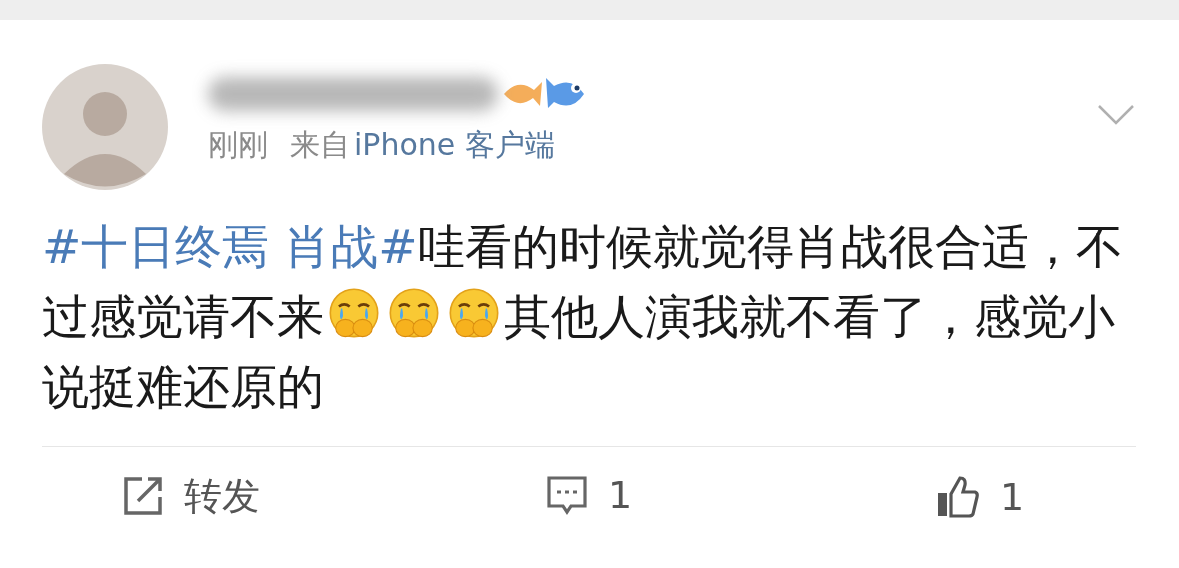 The width and height of the screenshot is (1179, 568). What do you see at coordinates (958, 497) in the screenshot?
I see `thumbs-up-icon` at bounding box center [958, 497].